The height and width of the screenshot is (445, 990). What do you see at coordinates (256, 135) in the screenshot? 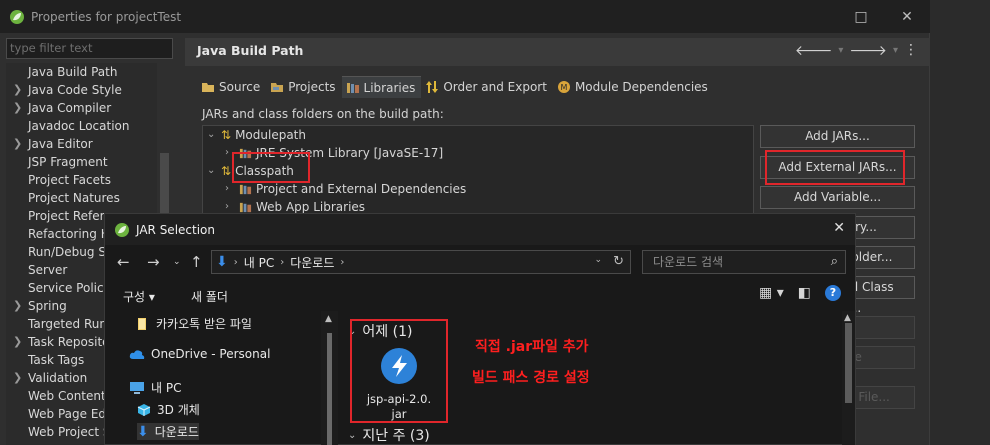
I see `tree-item-modulepath: ⌄ ⇅ Modulepath` at bounding box center [256, 135].